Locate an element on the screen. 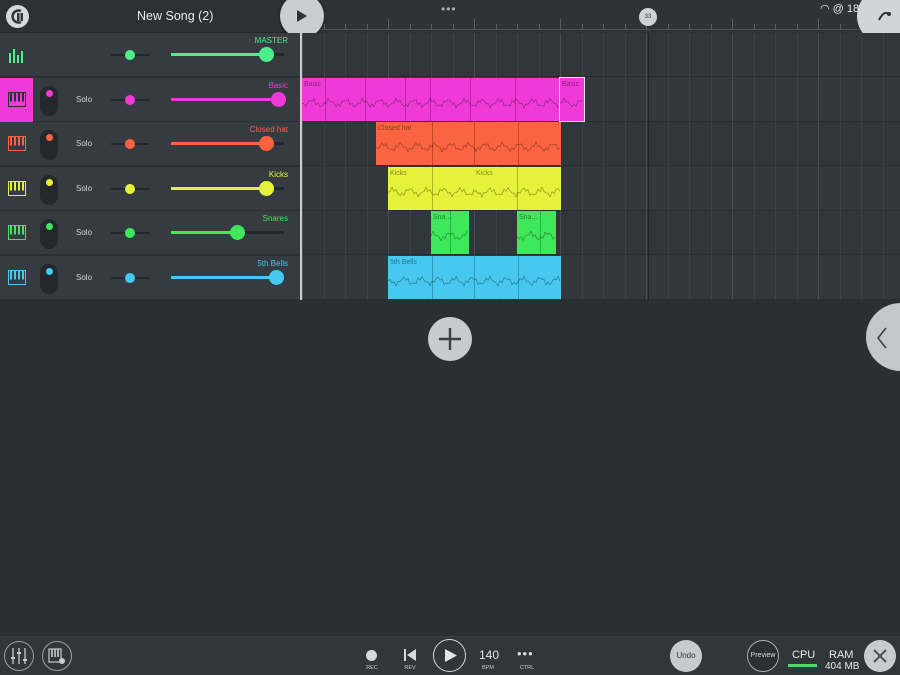  location-icon: @ is located at coordinates (838, 9).